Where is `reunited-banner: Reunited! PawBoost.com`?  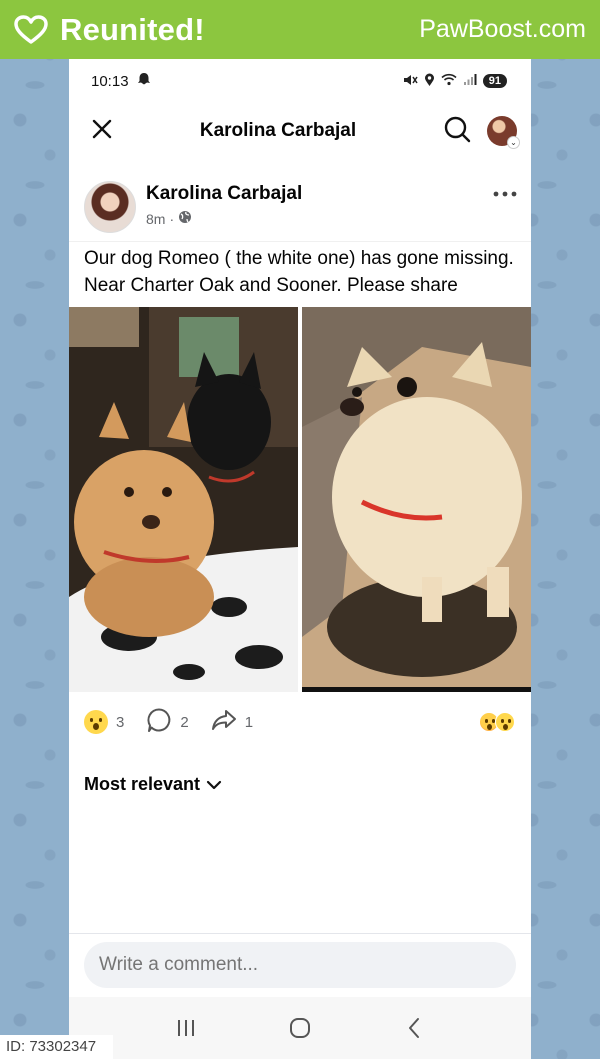
reunited-banner: Reunited! PawBoost.com is located at coordinates (300, 29).